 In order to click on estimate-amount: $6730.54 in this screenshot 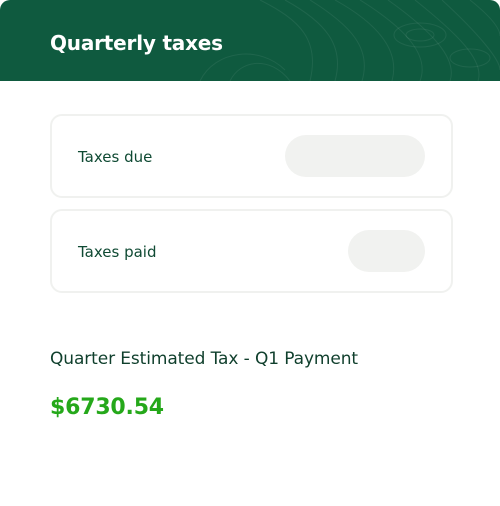, I will do `click(107, 407)`.